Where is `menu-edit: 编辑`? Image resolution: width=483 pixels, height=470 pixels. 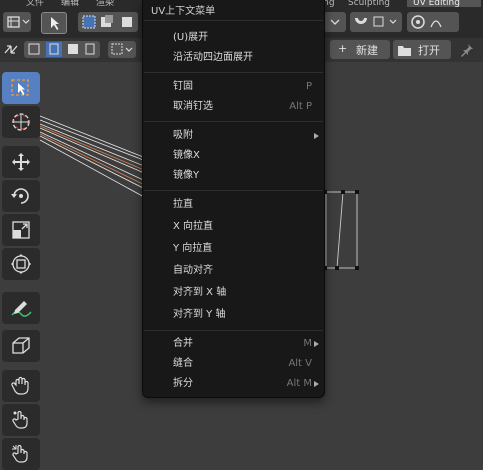
menu-edit: 编辑 is located at coordinates (70, 3).